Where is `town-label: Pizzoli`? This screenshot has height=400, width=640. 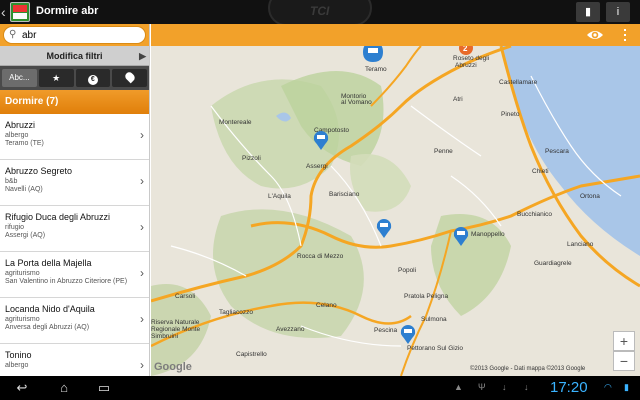 town-label: Pizzoli is located at coordinates (251, 158).